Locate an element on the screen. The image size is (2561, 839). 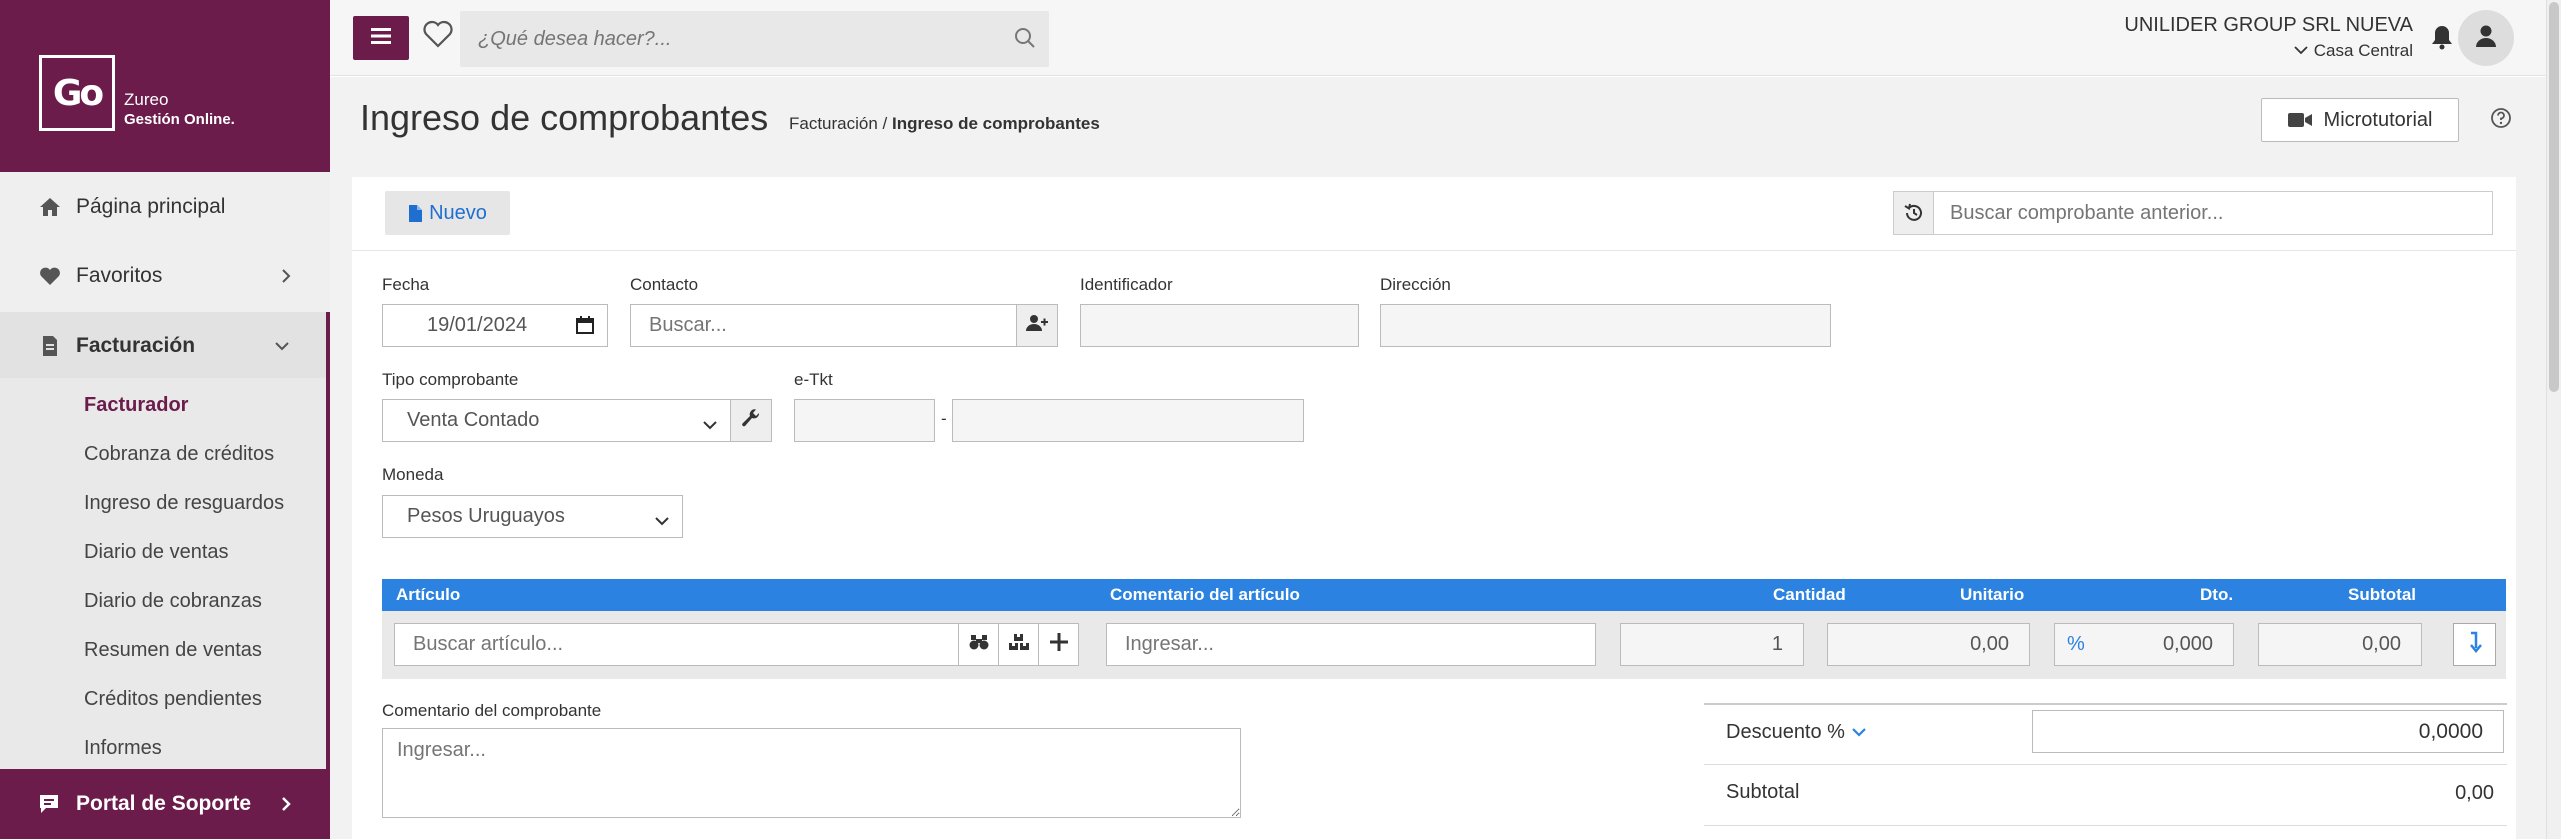
plus-icon is located at coordinates (1058, 644).